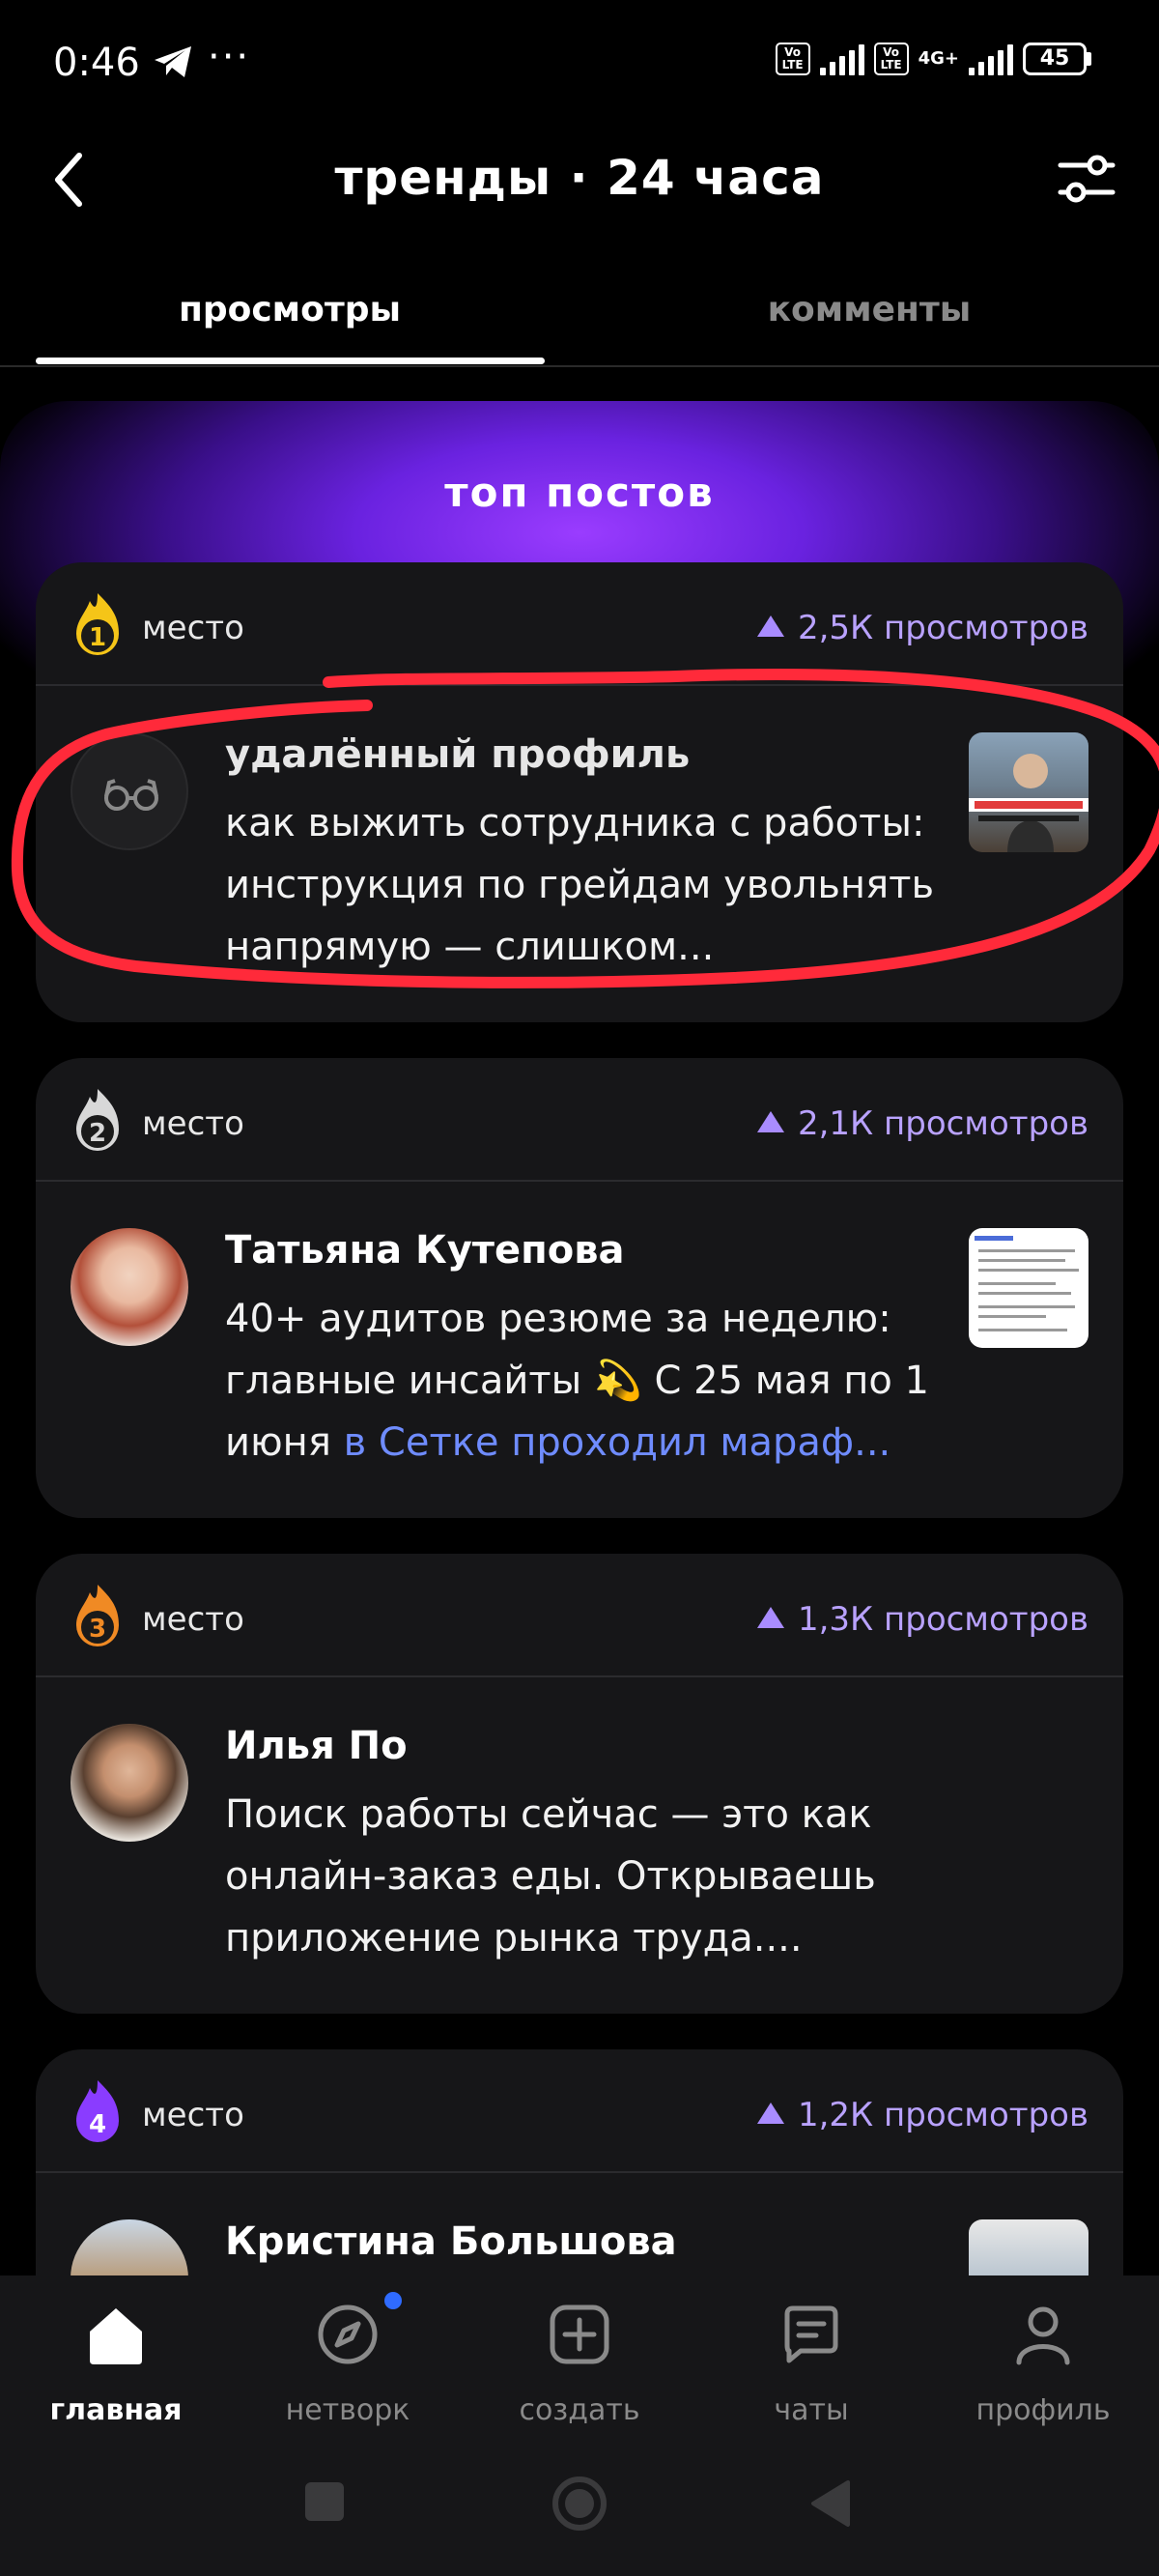 This screenshot has width=1159, height=2576. I want to click on active-tab-indicator, so click(290, 361).